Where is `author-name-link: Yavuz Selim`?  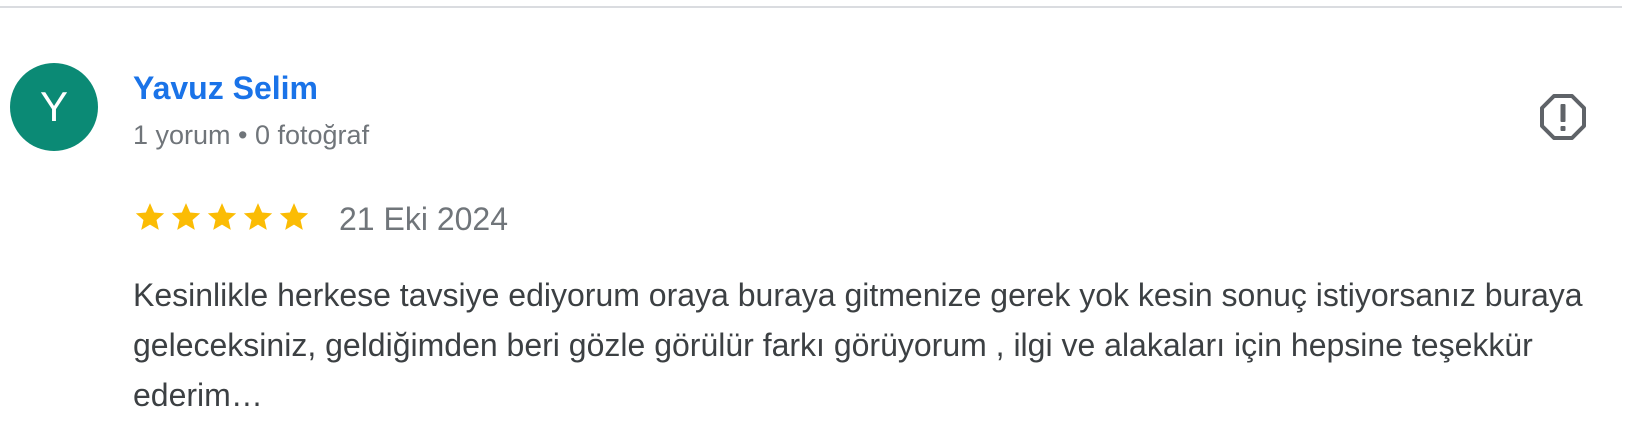
author-name-link: Yavuz Selim is located at coordinates (225, 88).